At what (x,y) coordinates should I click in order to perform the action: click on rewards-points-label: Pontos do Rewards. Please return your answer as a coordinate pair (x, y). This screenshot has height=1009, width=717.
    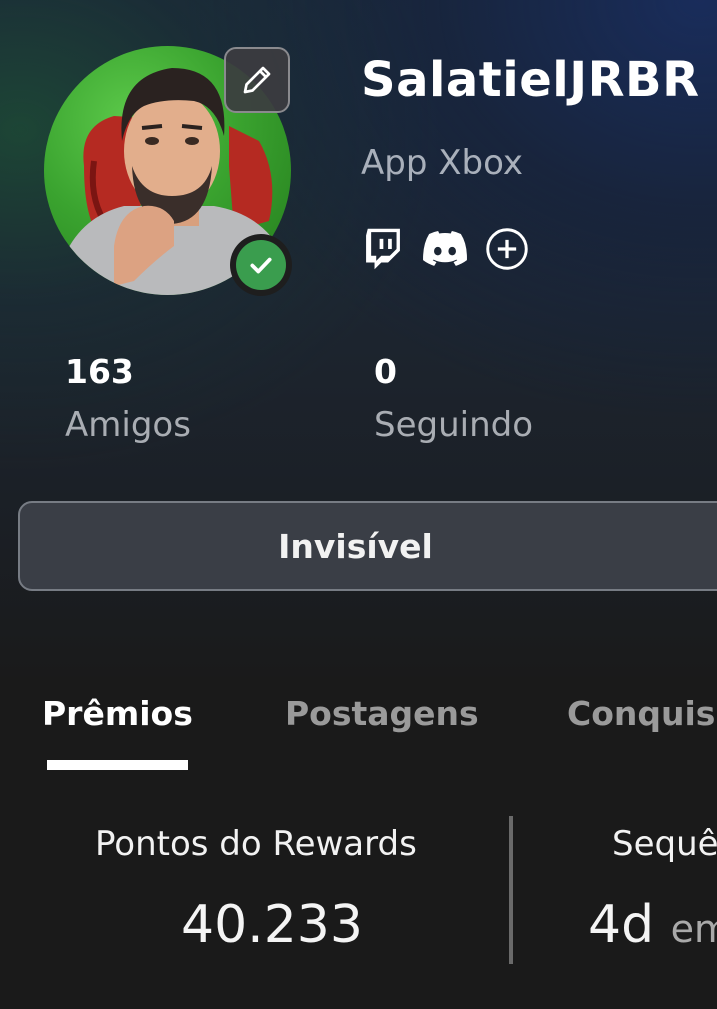
    Looking at the image, I should click on (256, 844).